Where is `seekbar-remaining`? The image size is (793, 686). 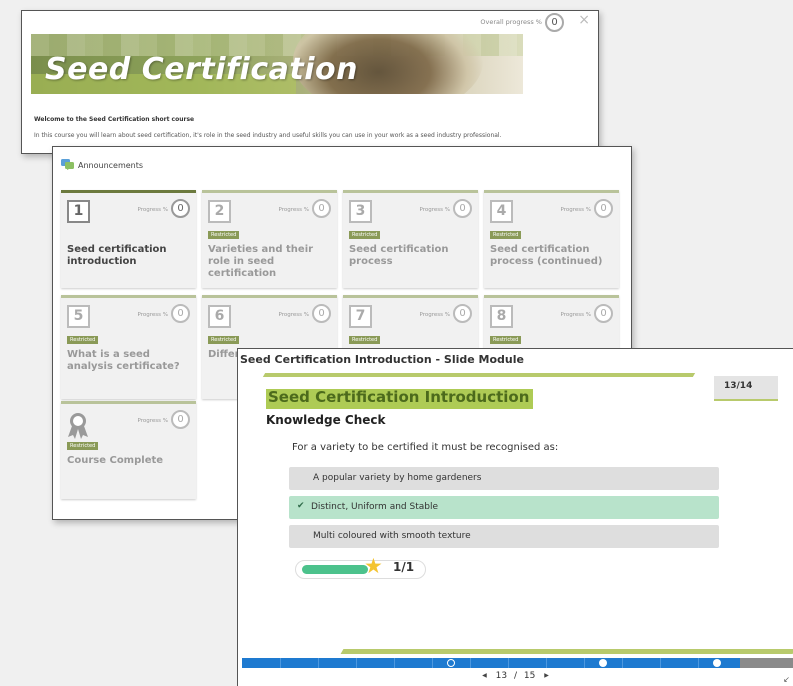 seekbar-remaining is located at coordinates (766, 663).